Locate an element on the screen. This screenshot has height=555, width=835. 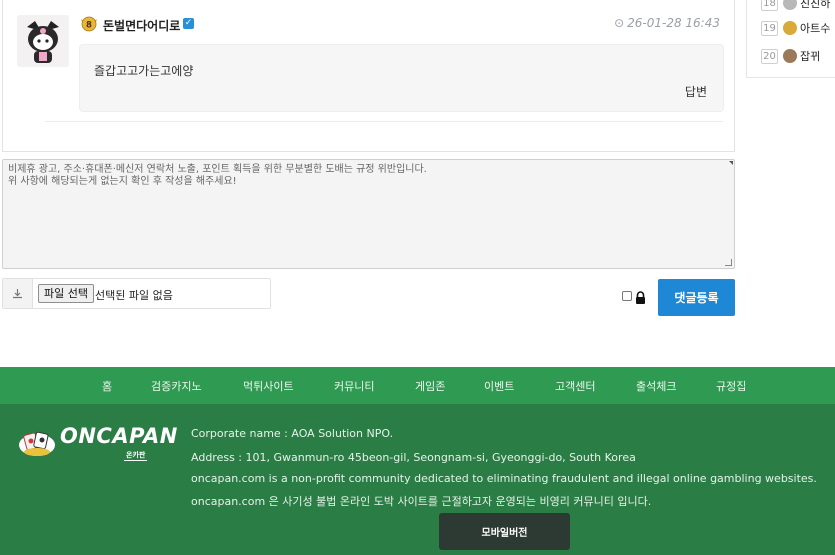
footer-nav-verified-casino: 검증카지노 is located at coordinates (176, 386).